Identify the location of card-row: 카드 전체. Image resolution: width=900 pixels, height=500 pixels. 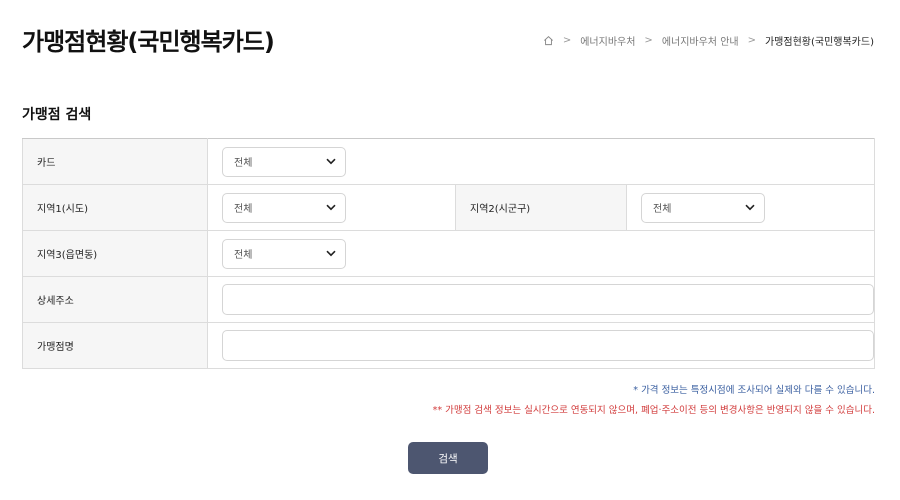
(448, 161).